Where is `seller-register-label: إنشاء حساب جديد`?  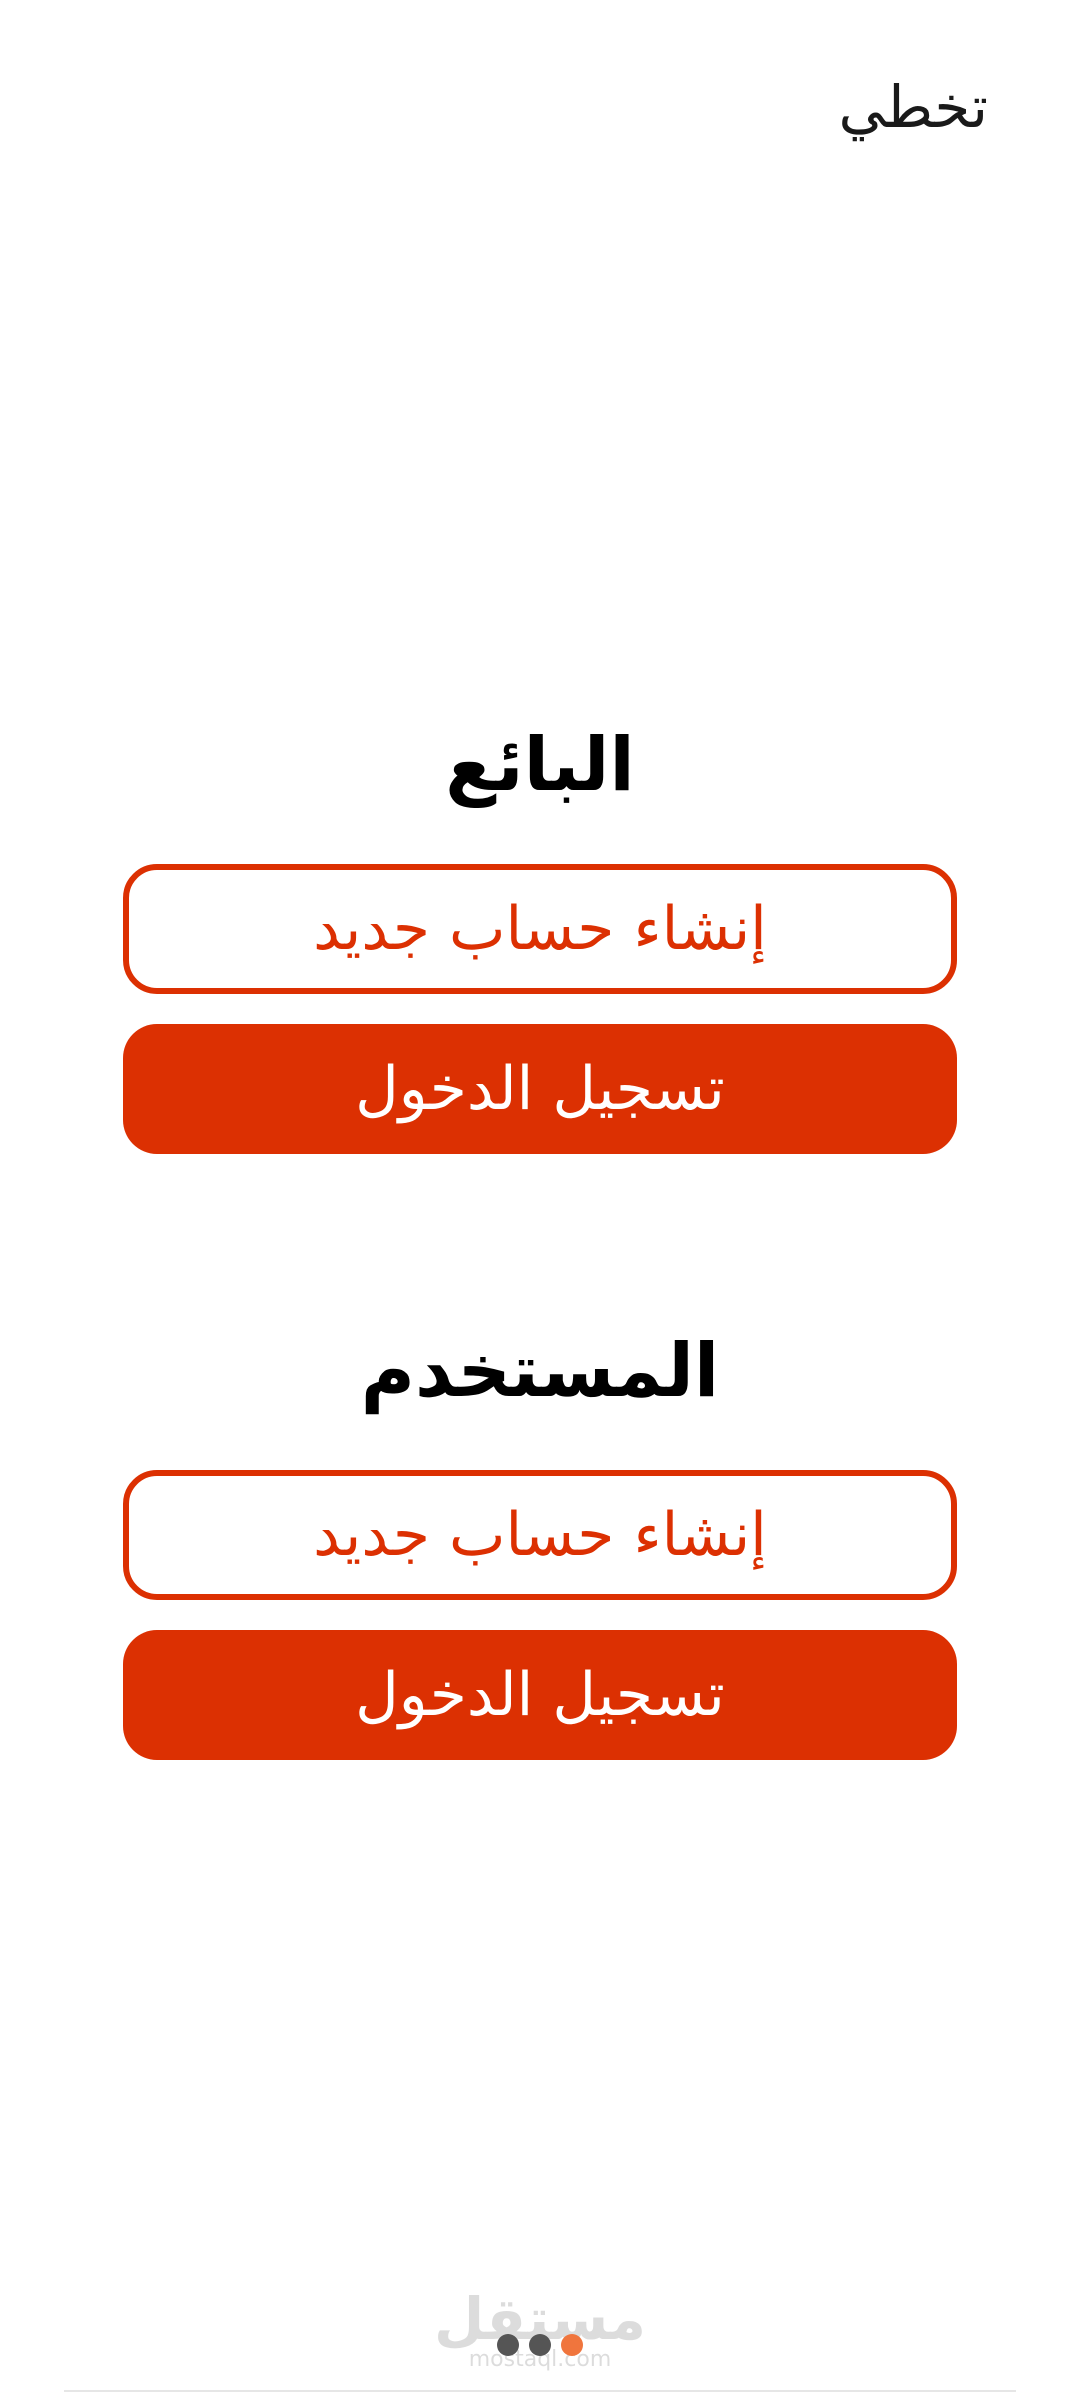
seller-register-label: إنشاء حساب جديد is located at coordinates (540, 929).